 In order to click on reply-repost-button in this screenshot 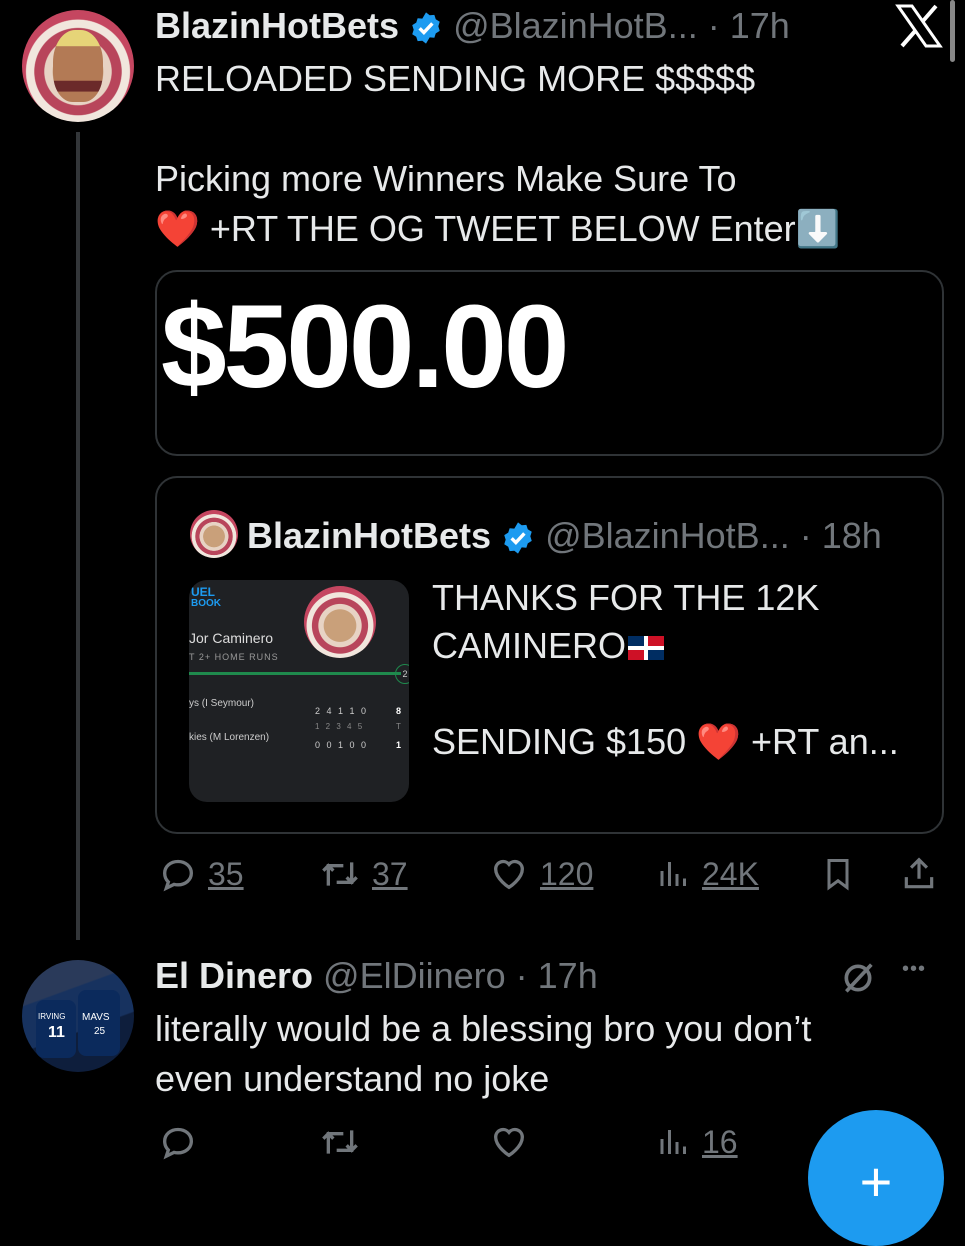, I will do `click(340, 1142)`.